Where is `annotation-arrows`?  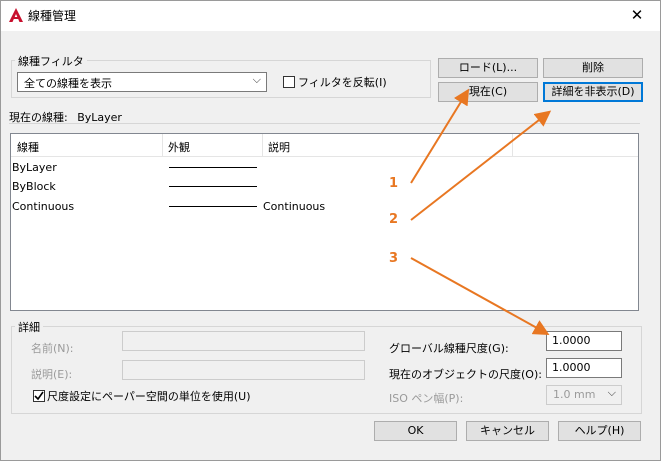
annotation-arrows is located at coordinates (481, 211).